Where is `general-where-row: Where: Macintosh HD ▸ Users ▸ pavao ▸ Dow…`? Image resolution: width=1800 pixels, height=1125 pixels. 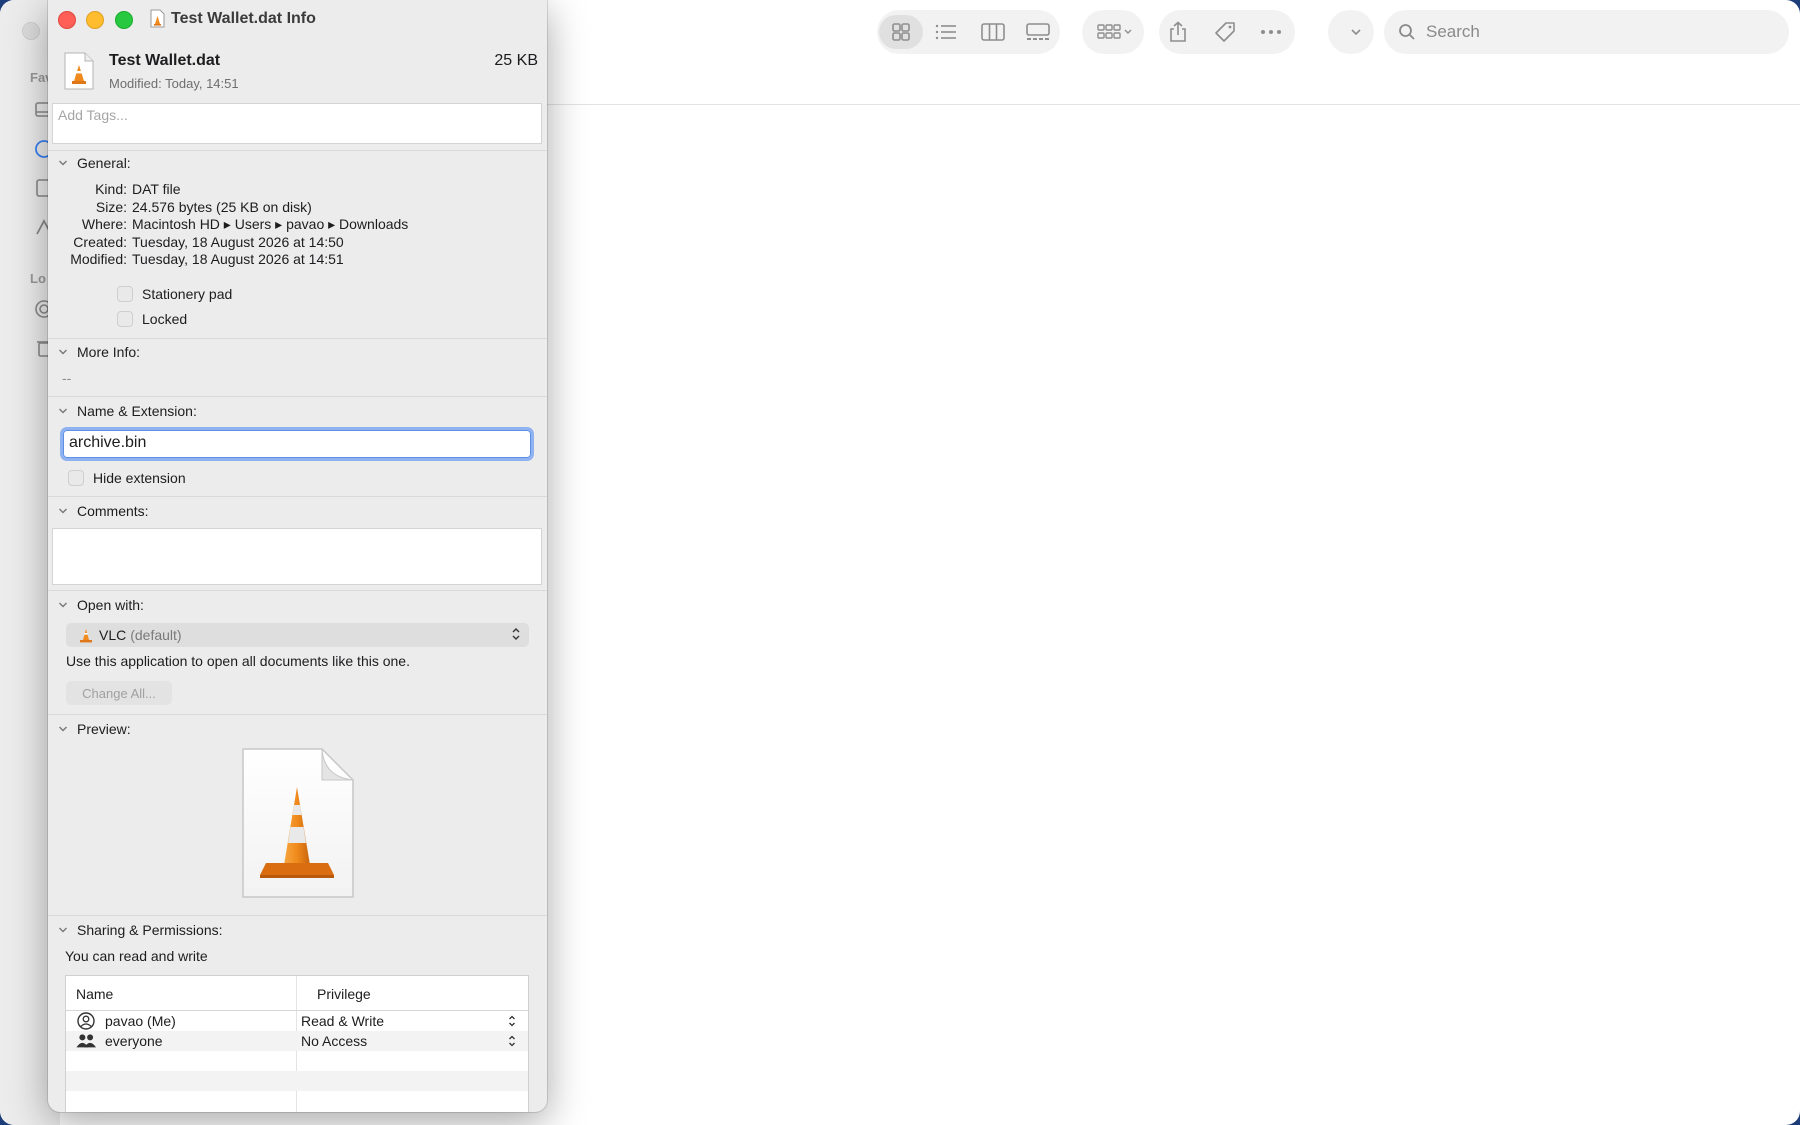 general-where-row: Where: Macintosh HD ▸ Users ▸ pavao ▸ Dow… is located at coordinates (228, 224).